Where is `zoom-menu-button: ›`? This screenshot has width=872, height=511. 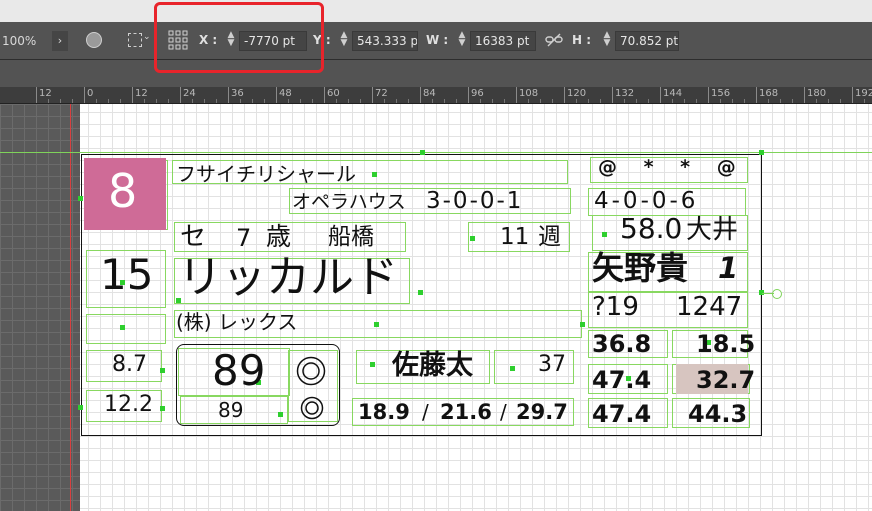
zoom-menu-button: › is located at coordinates (60, 41).